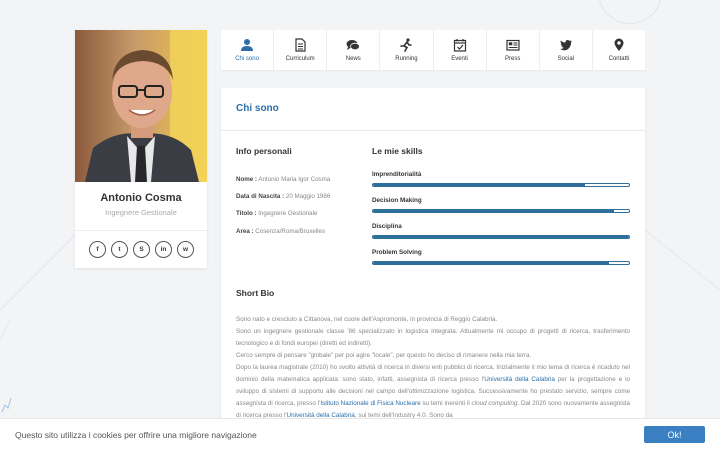 This screenshot has height=450, width=720. Describe the element at coordinates (370, 403) in the screenshot. I see `infn-link: Istituto Nazionale di Fisica Nucleare` at that location.